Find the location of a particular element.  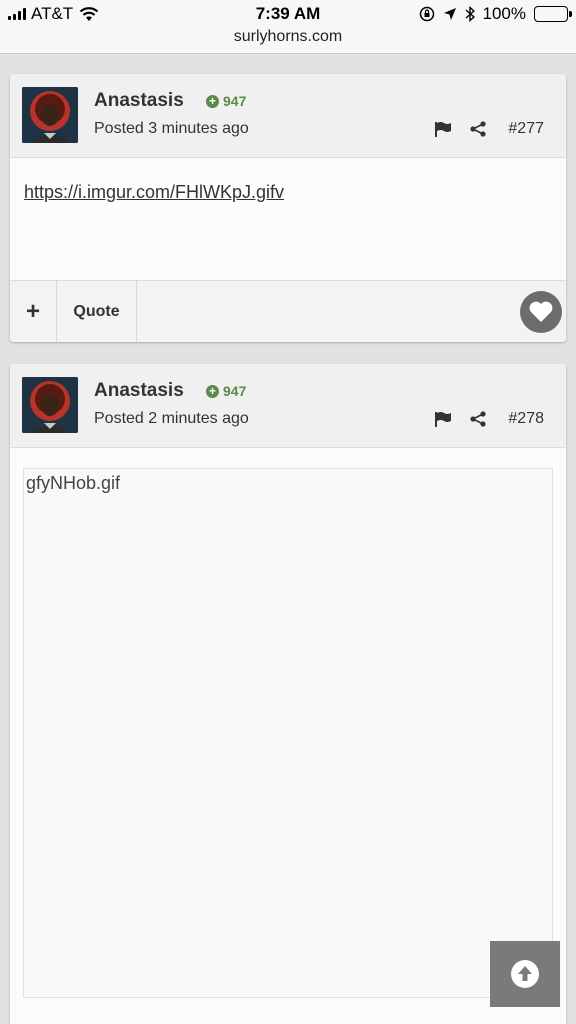

post-number-link: #277 is located at coordinates (526, 129).